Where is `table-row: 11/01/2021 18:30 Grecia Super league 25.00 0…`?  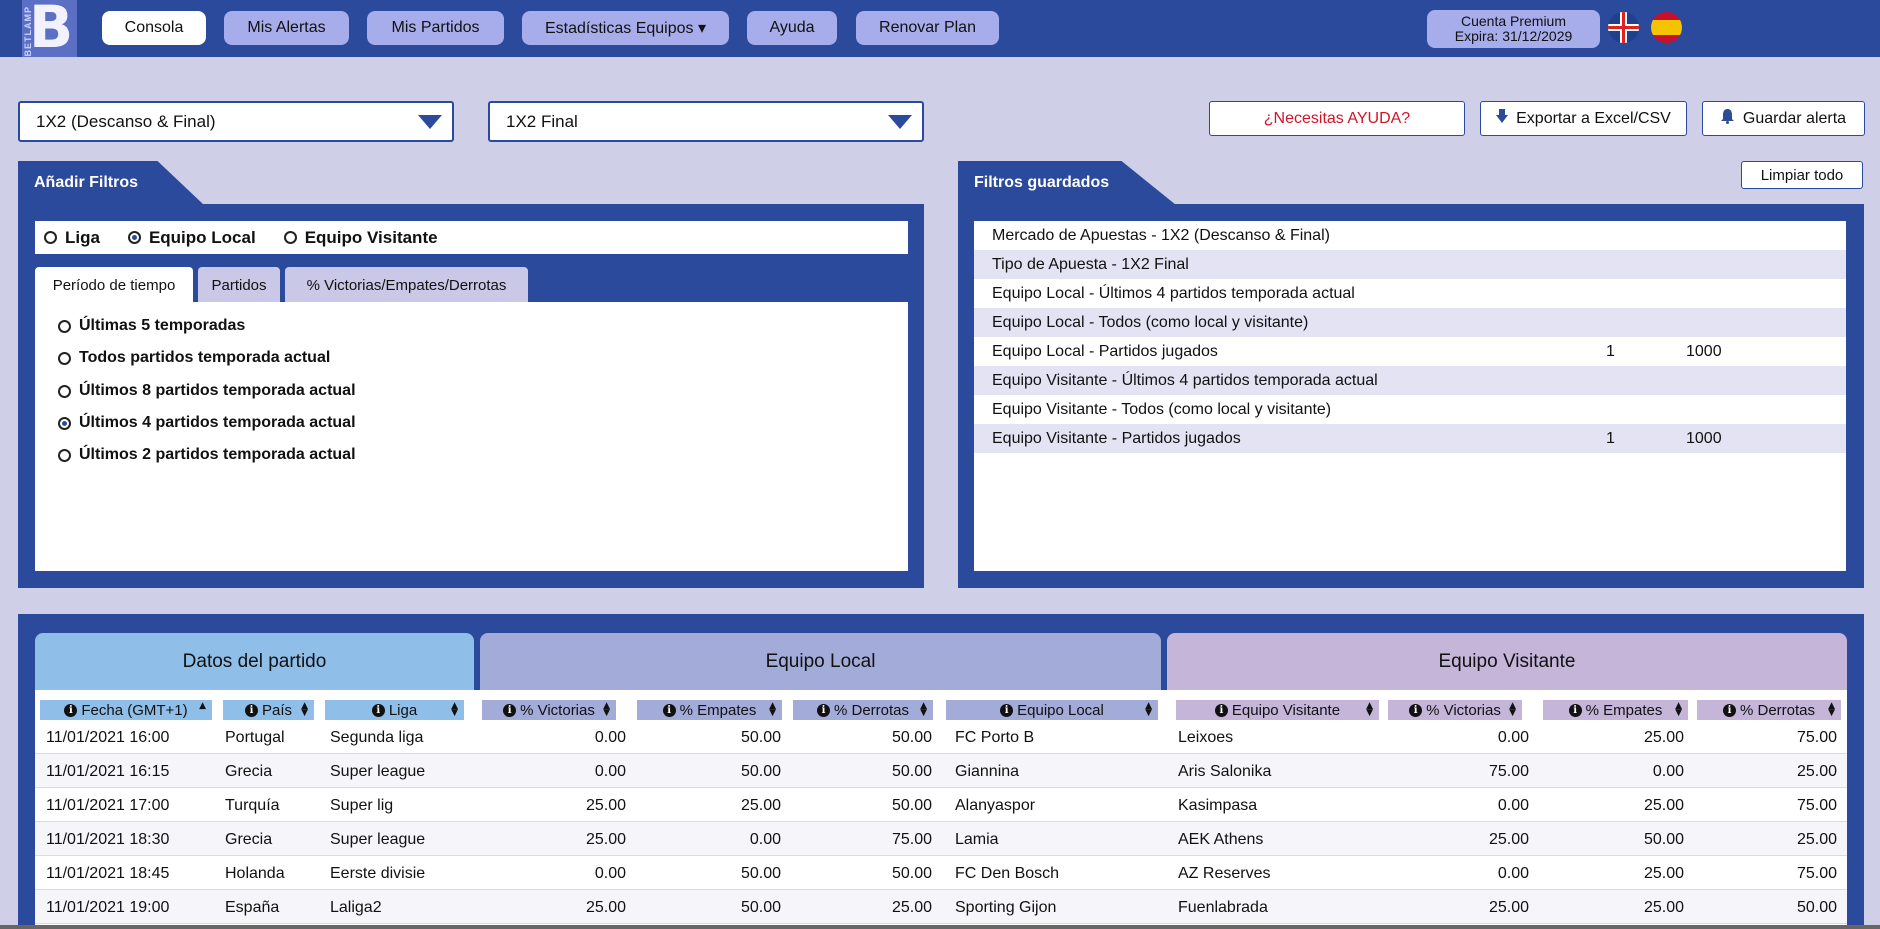 table-row: 11/01/2021 18:30 Grecia Super league 25.00 0… is located at coordinates (941, 839).